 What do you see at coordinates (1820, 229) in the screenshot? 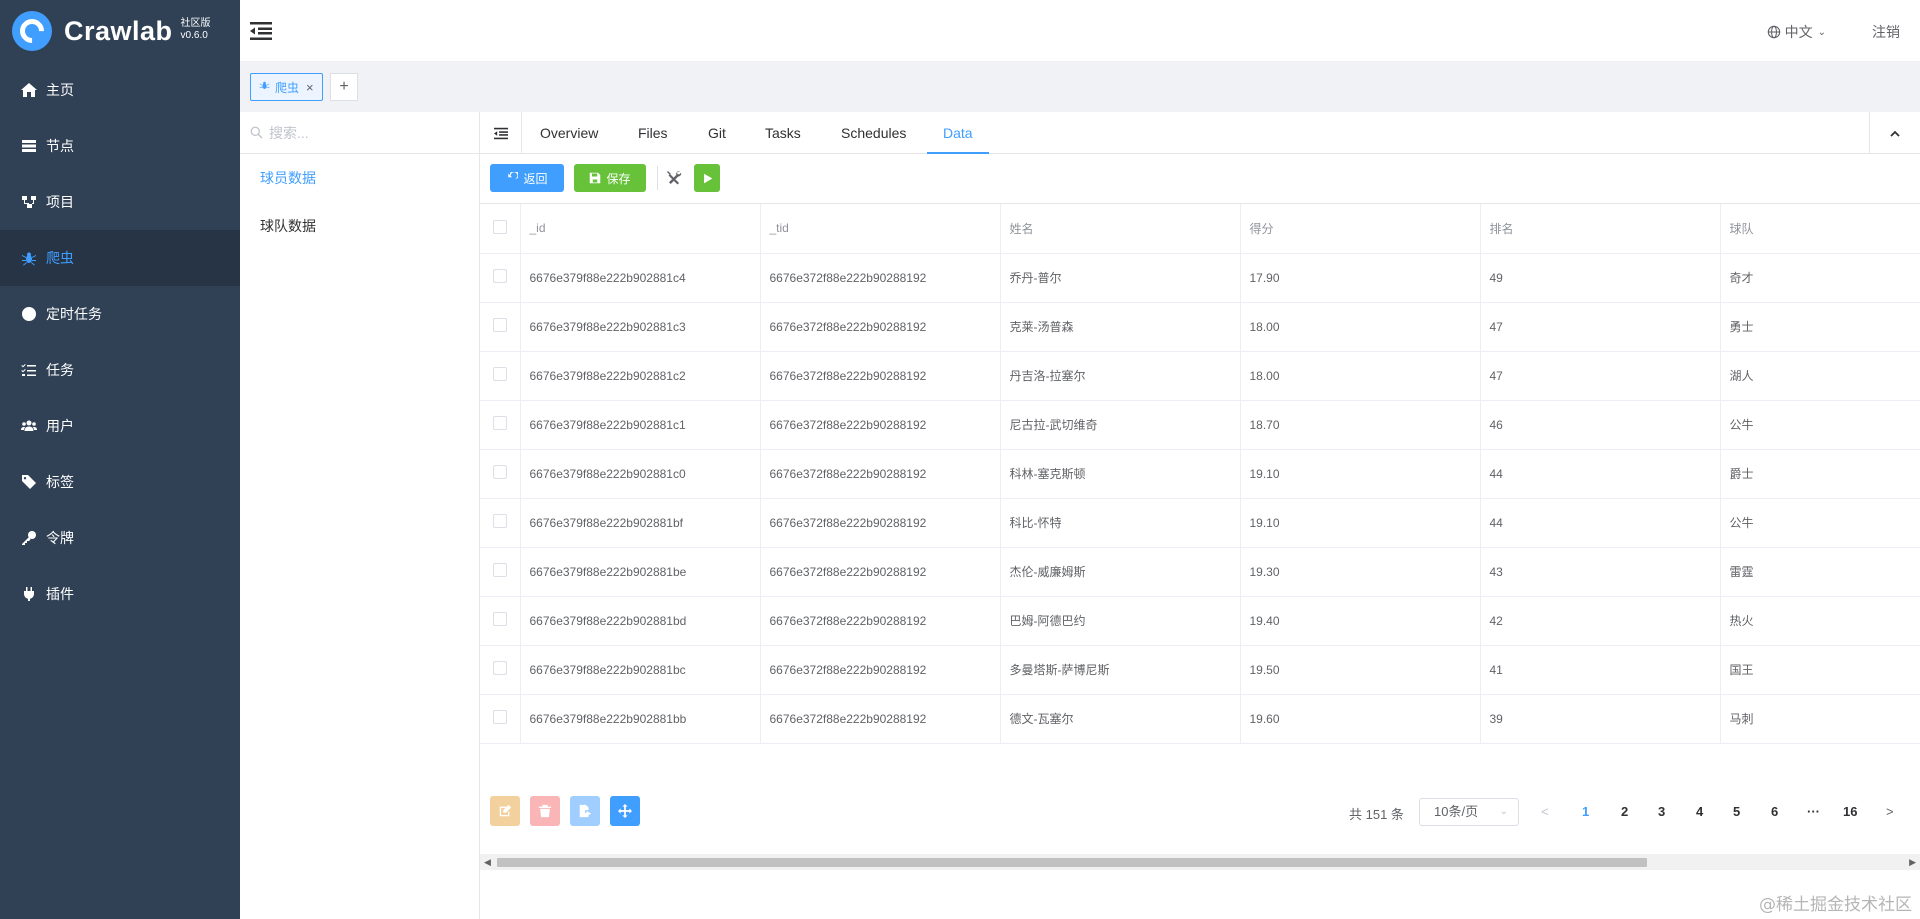
I see `column-header: 球队` at bounding box center [1820, 229].